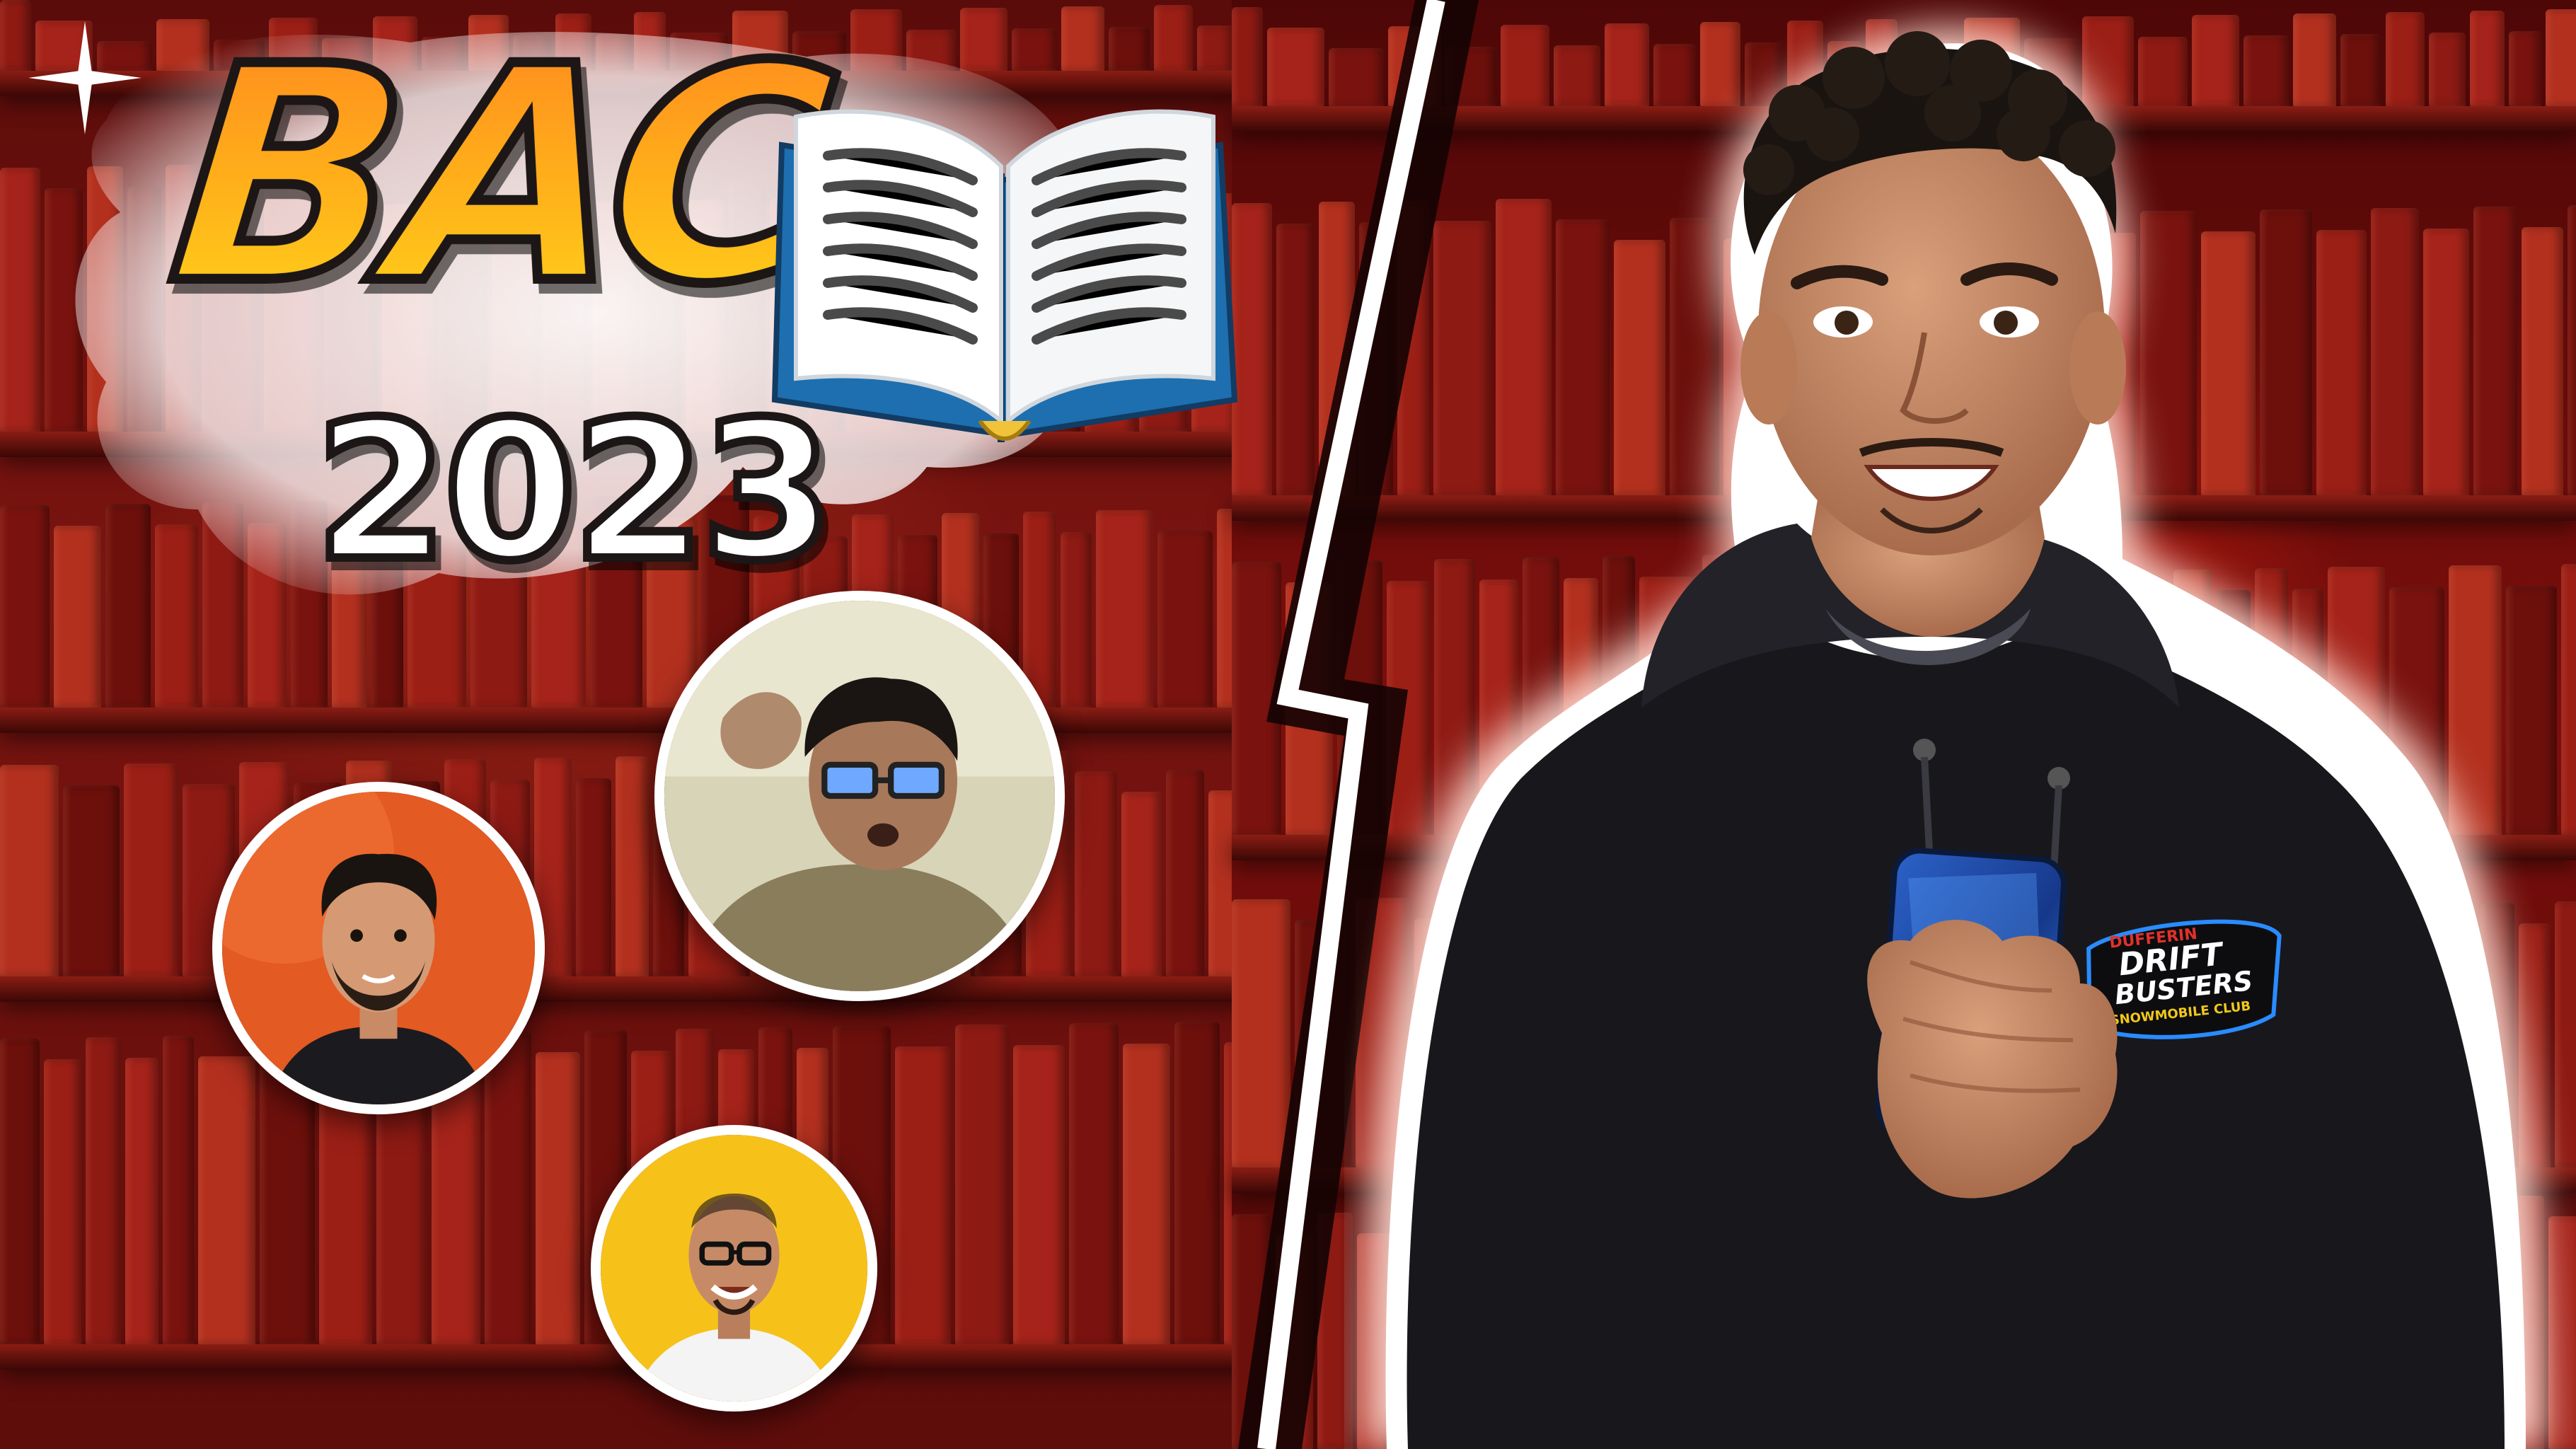 The width and height of the screenshot is (2576, 1449). I want to click on open-book-icon, so click(1004, 275).